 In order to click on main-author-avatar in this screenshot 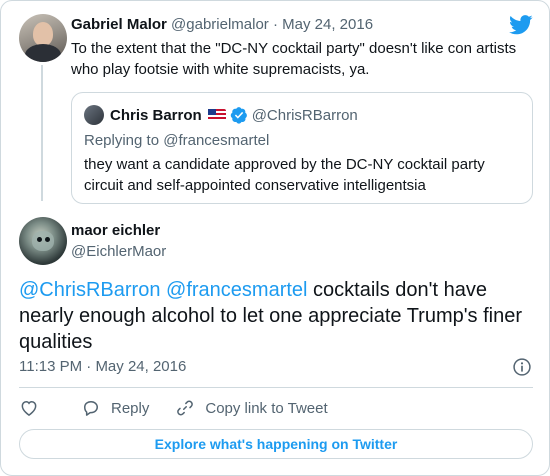, I will do `click(43, 241)`.